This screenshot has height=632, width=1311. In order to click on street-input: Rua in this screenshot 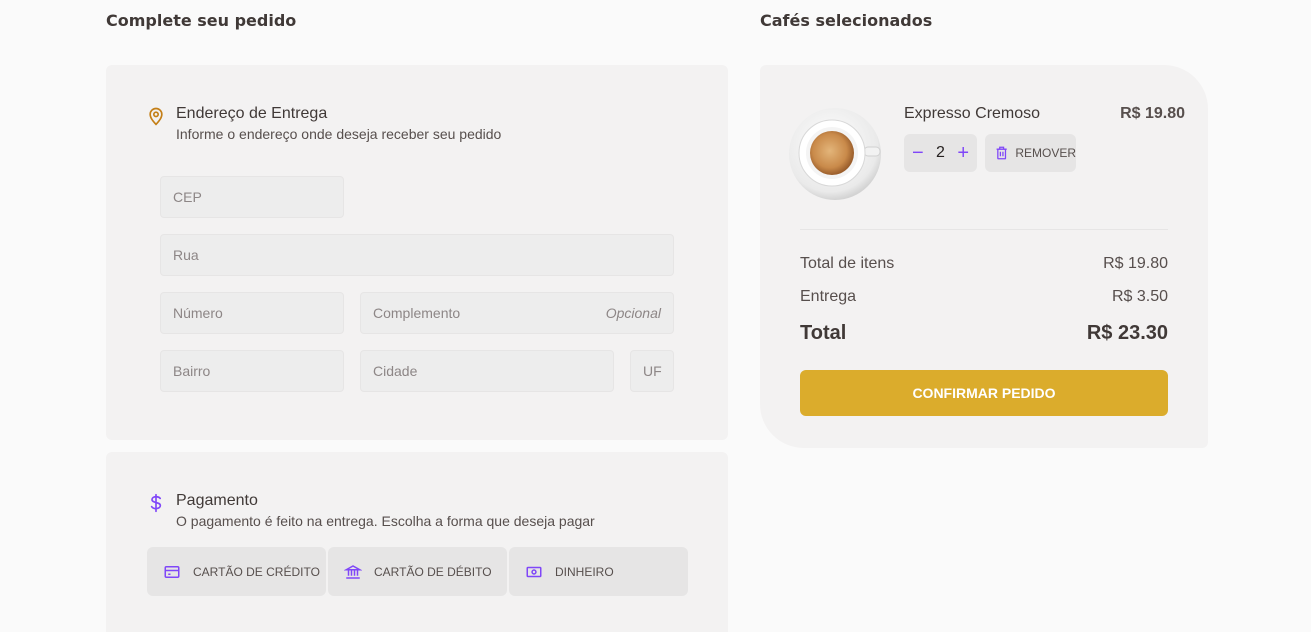, I will do `click(417, 255)`.